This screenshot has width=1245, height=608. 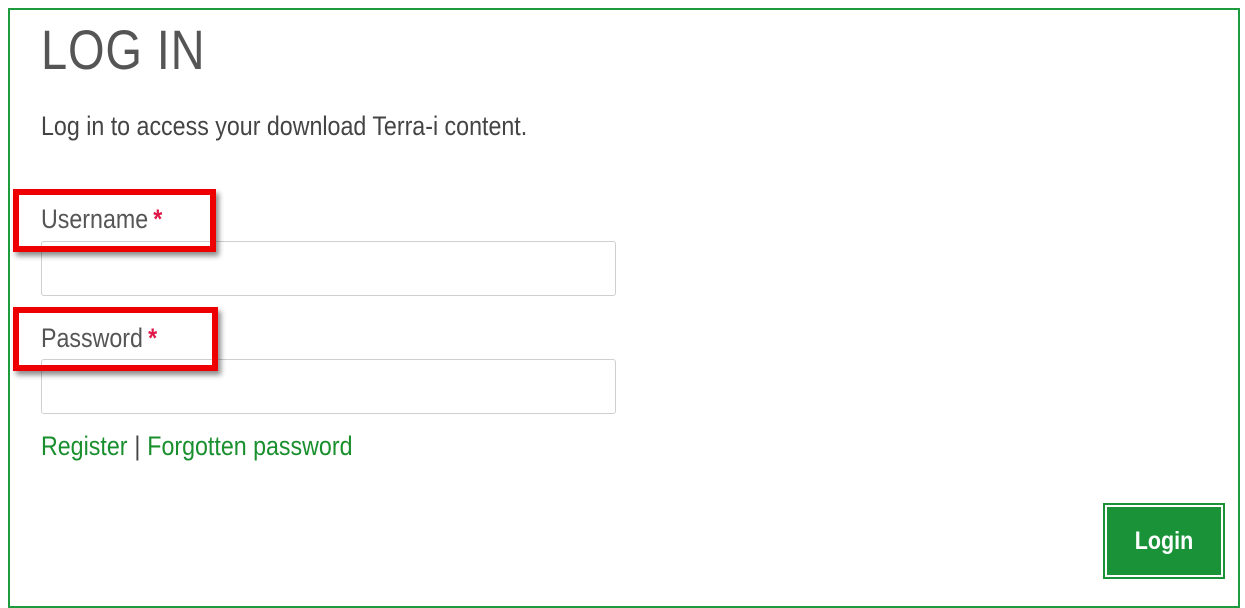 I want to click on login-button-label: Login, so click(x=1164, y=540).